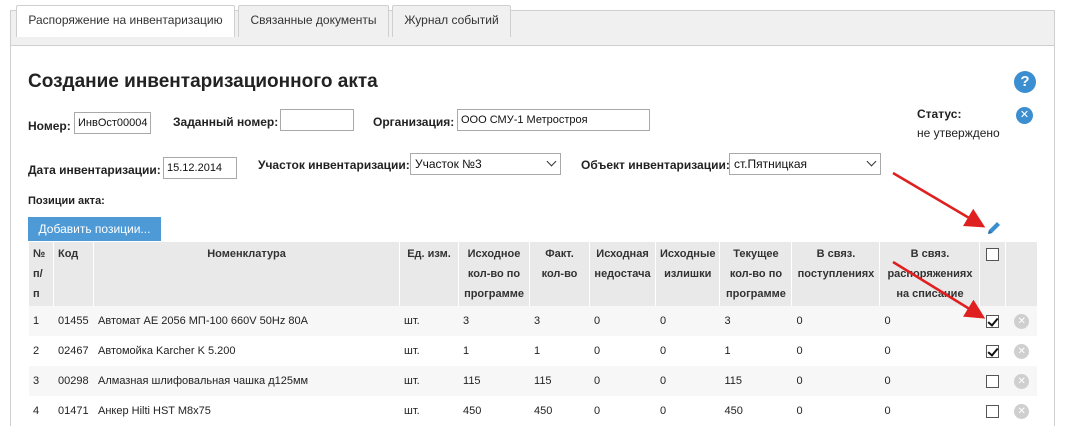  I want to click on page-title: Создание инвентаризационного акта, so click(203, 81).